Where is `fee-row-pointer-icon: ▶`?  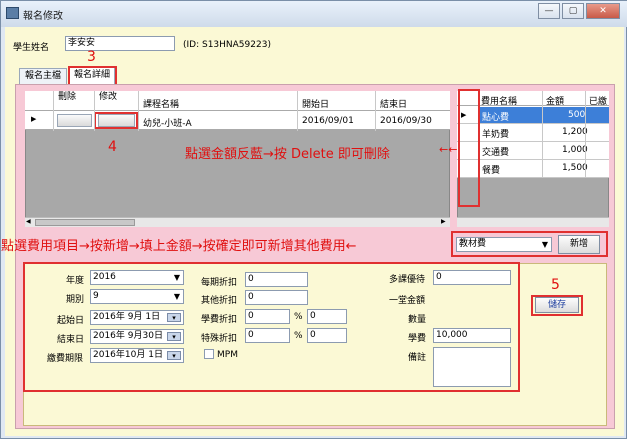 fee-row-pointer-icon: ▶ is located at coordinates (464, 115).